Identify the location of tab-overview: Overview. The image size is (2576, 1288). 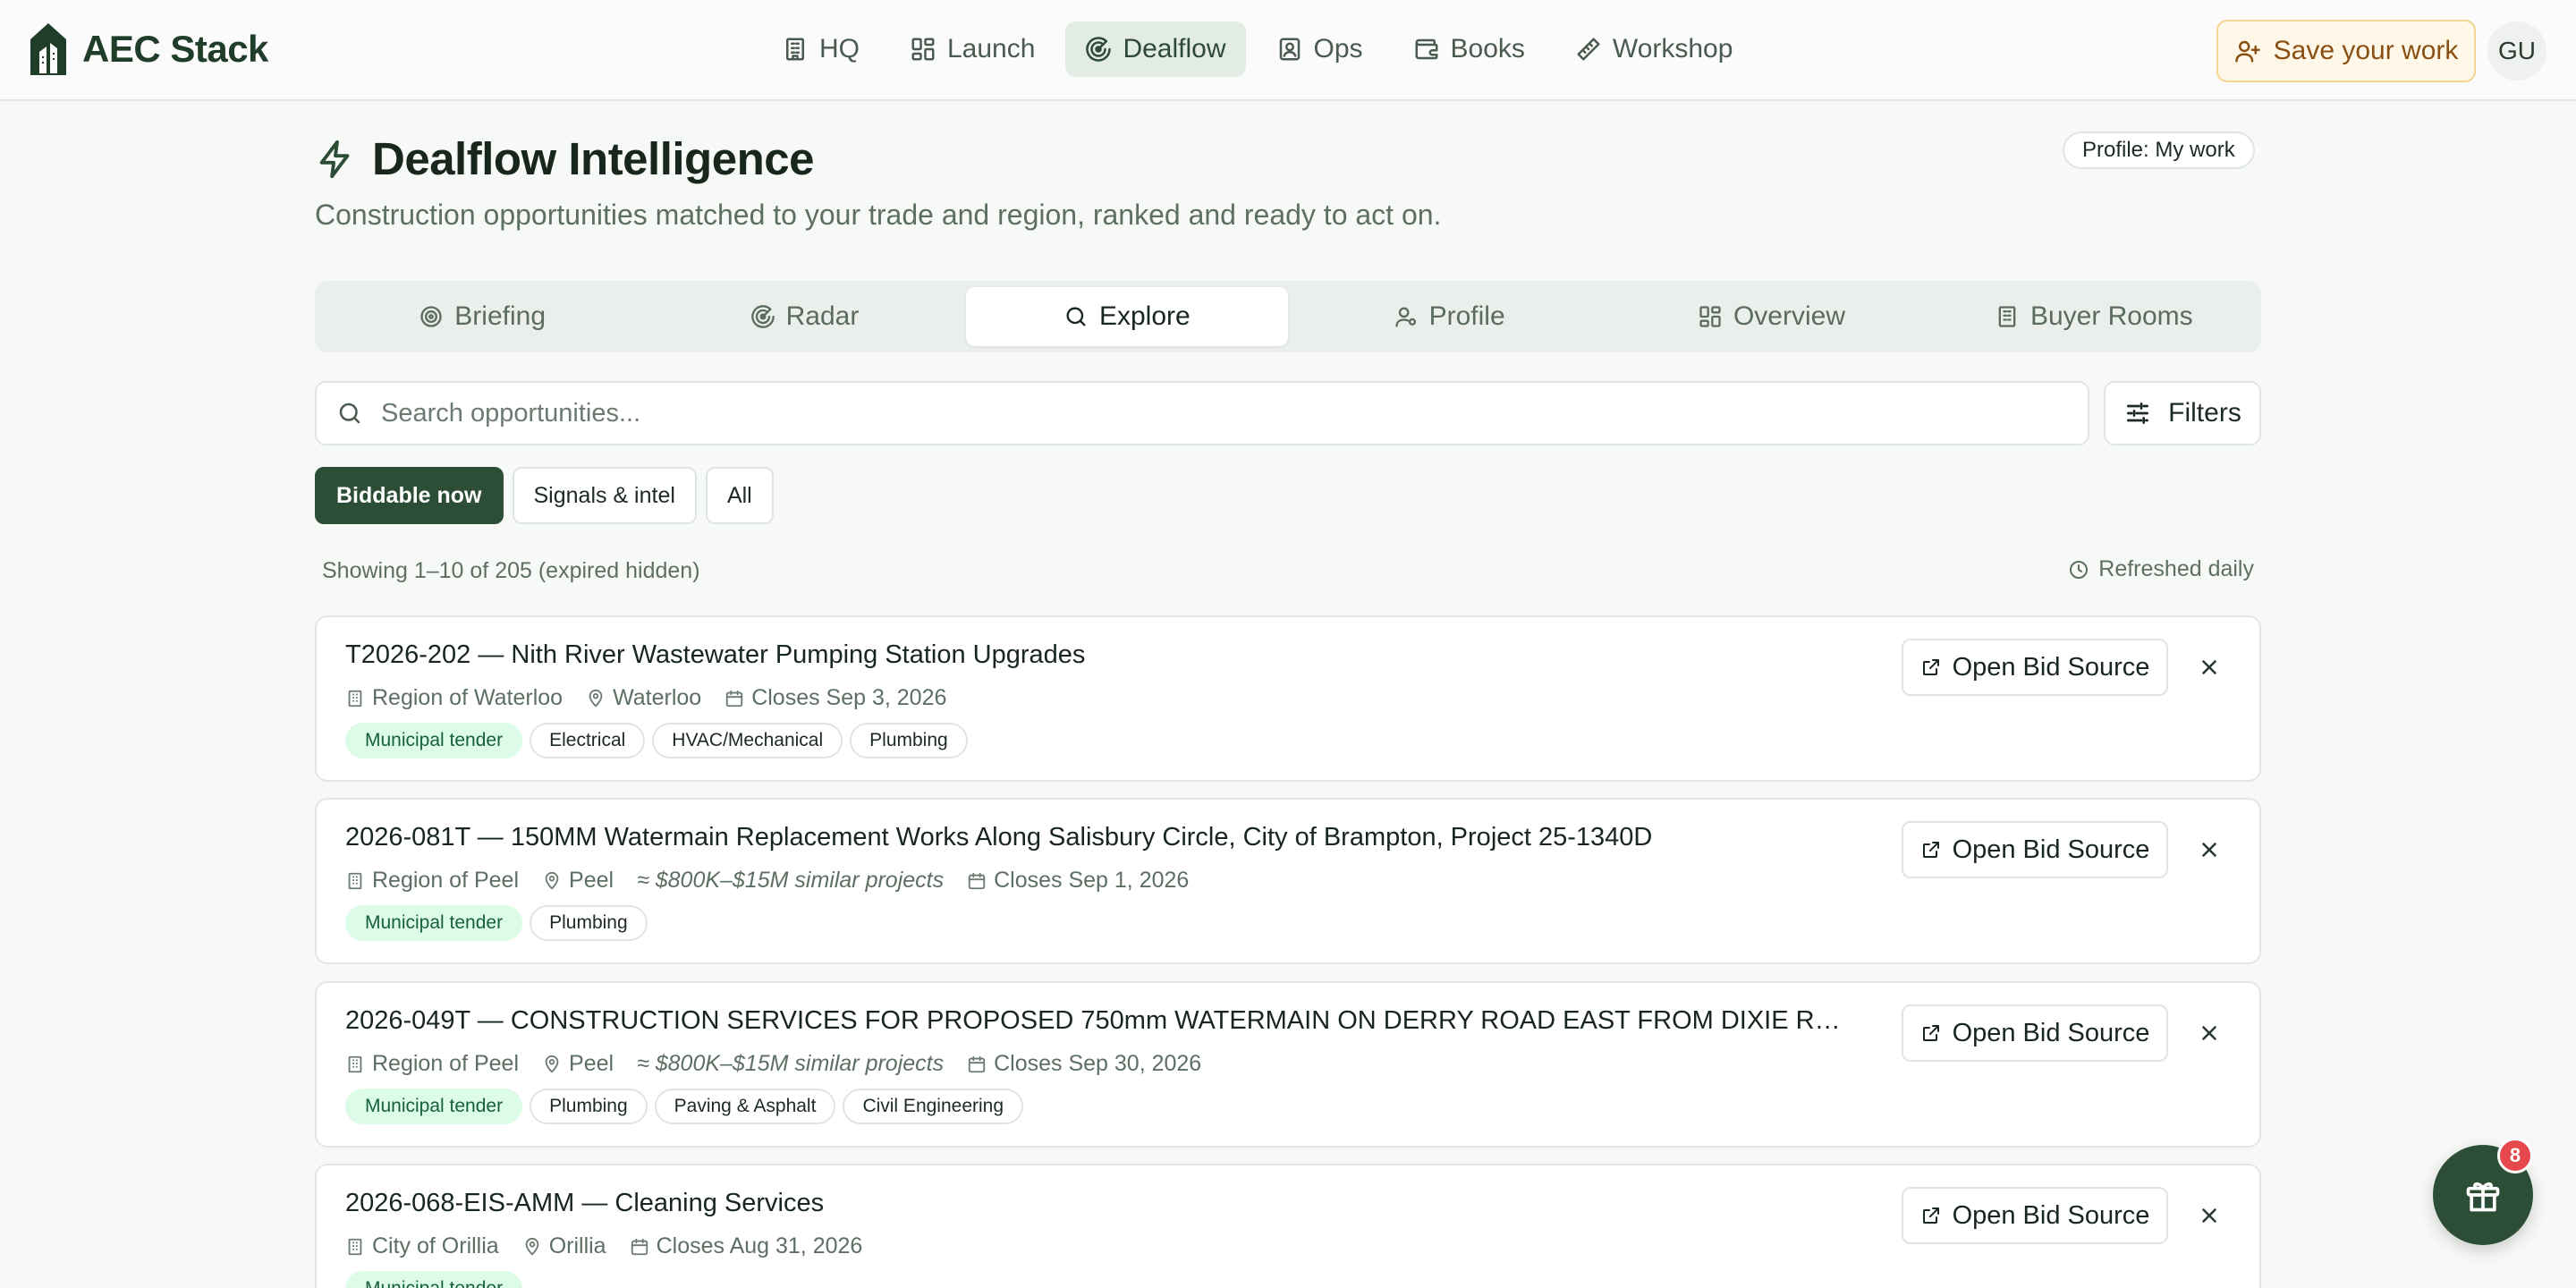
(1771, 316).